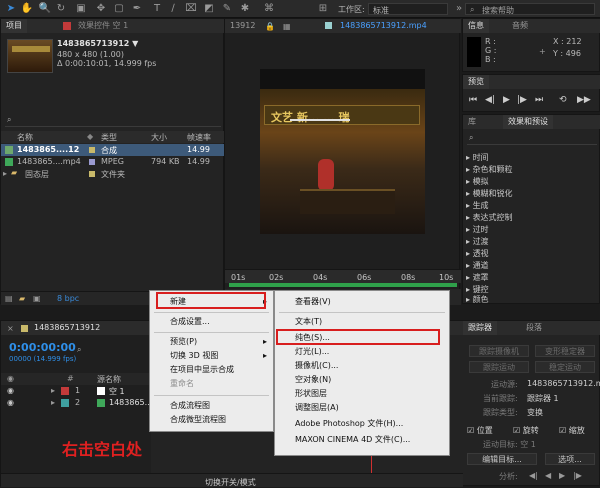 This screenshot has width=600, height=488. Describe the element at coordinates (67, 328) in the screenshot. I see `tab-timeline-comp: 1483865713912` at that location.